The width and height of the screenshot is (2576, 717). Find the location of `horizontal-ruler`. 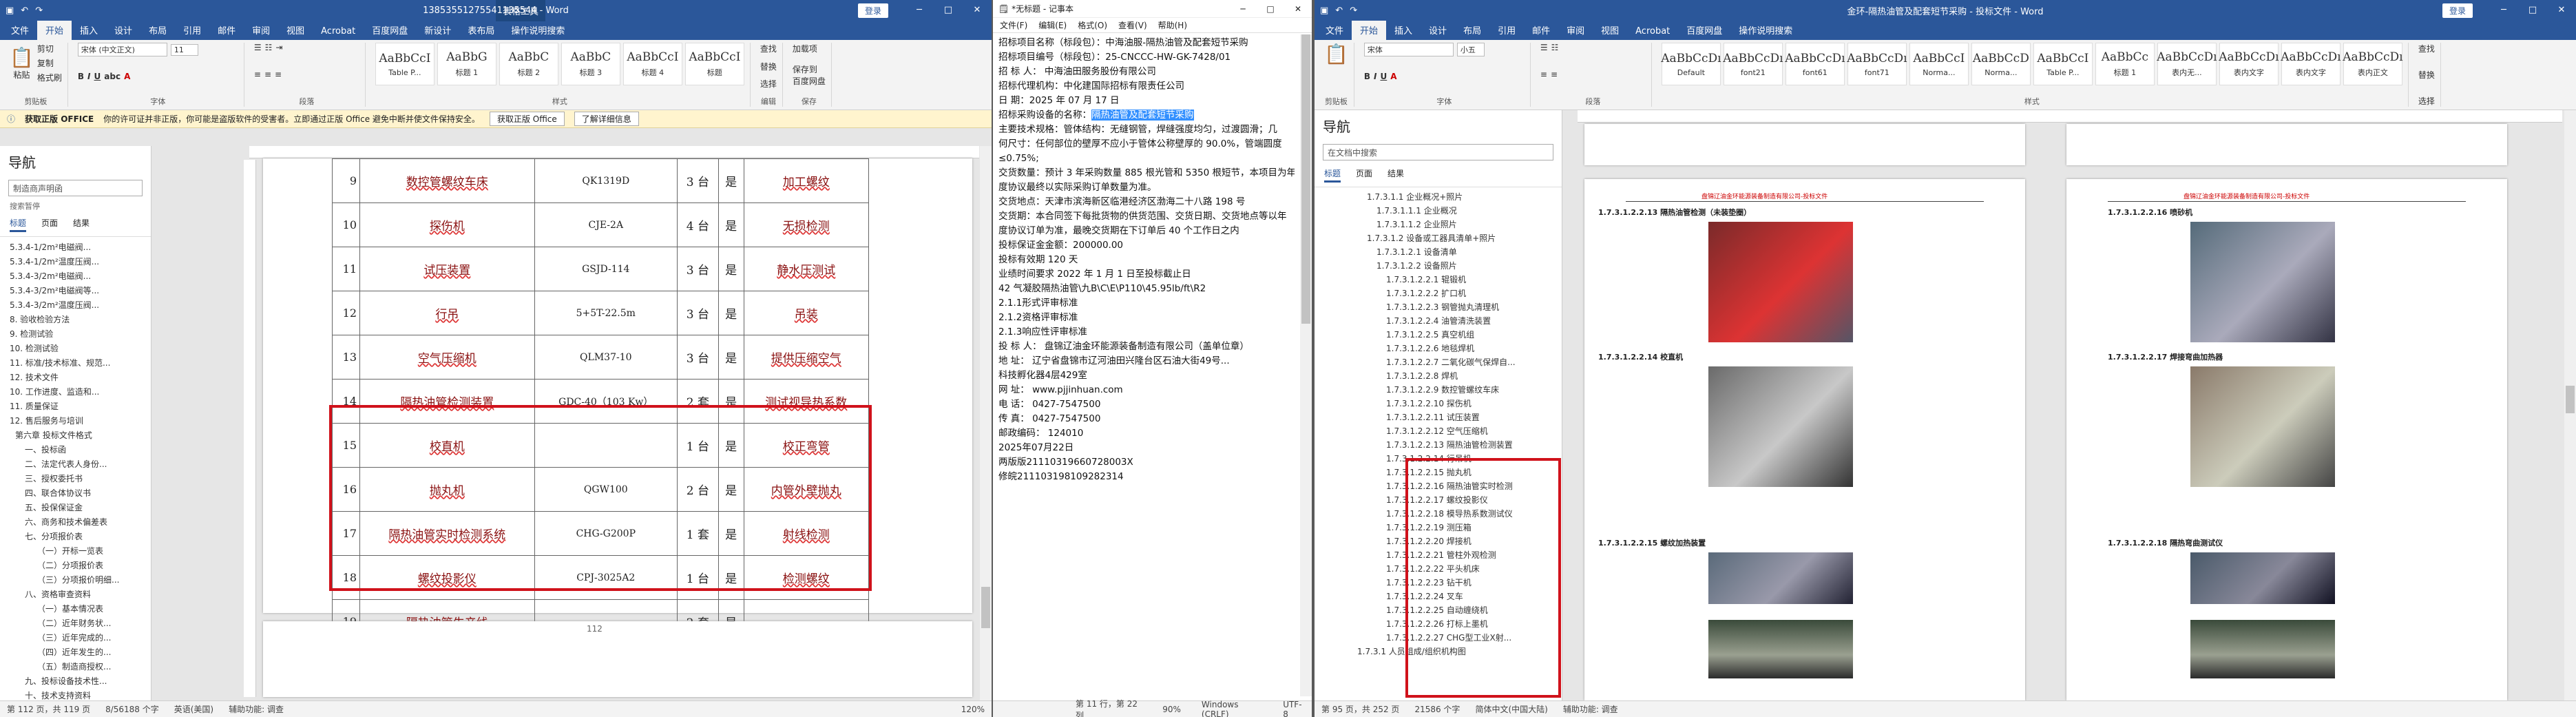

horizontal-ruler is located at coordinates (2070, 116).